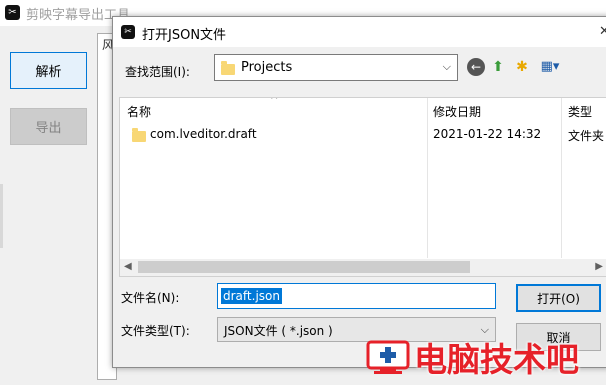 The height and width of the screenshot is (385, 606). Describe the element at coordinates (203, 134) in the screenshot. I see `file-name: com.lveditor.draft` at that location.